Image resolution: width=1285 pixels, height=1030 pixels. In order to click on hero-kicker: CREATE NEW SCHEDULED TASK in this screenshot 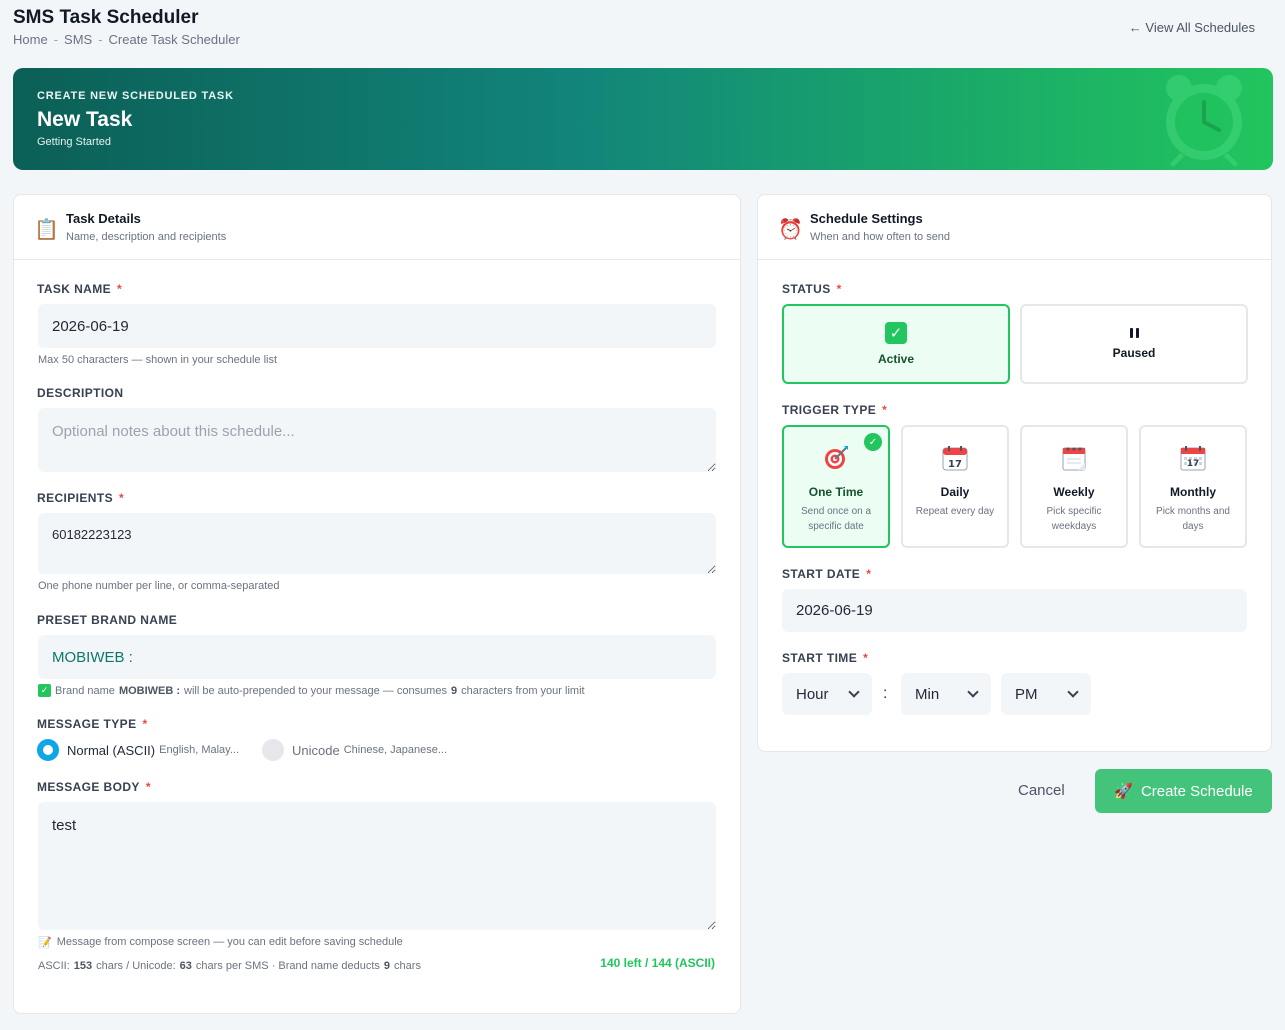, I will do `click(135, 96)`.